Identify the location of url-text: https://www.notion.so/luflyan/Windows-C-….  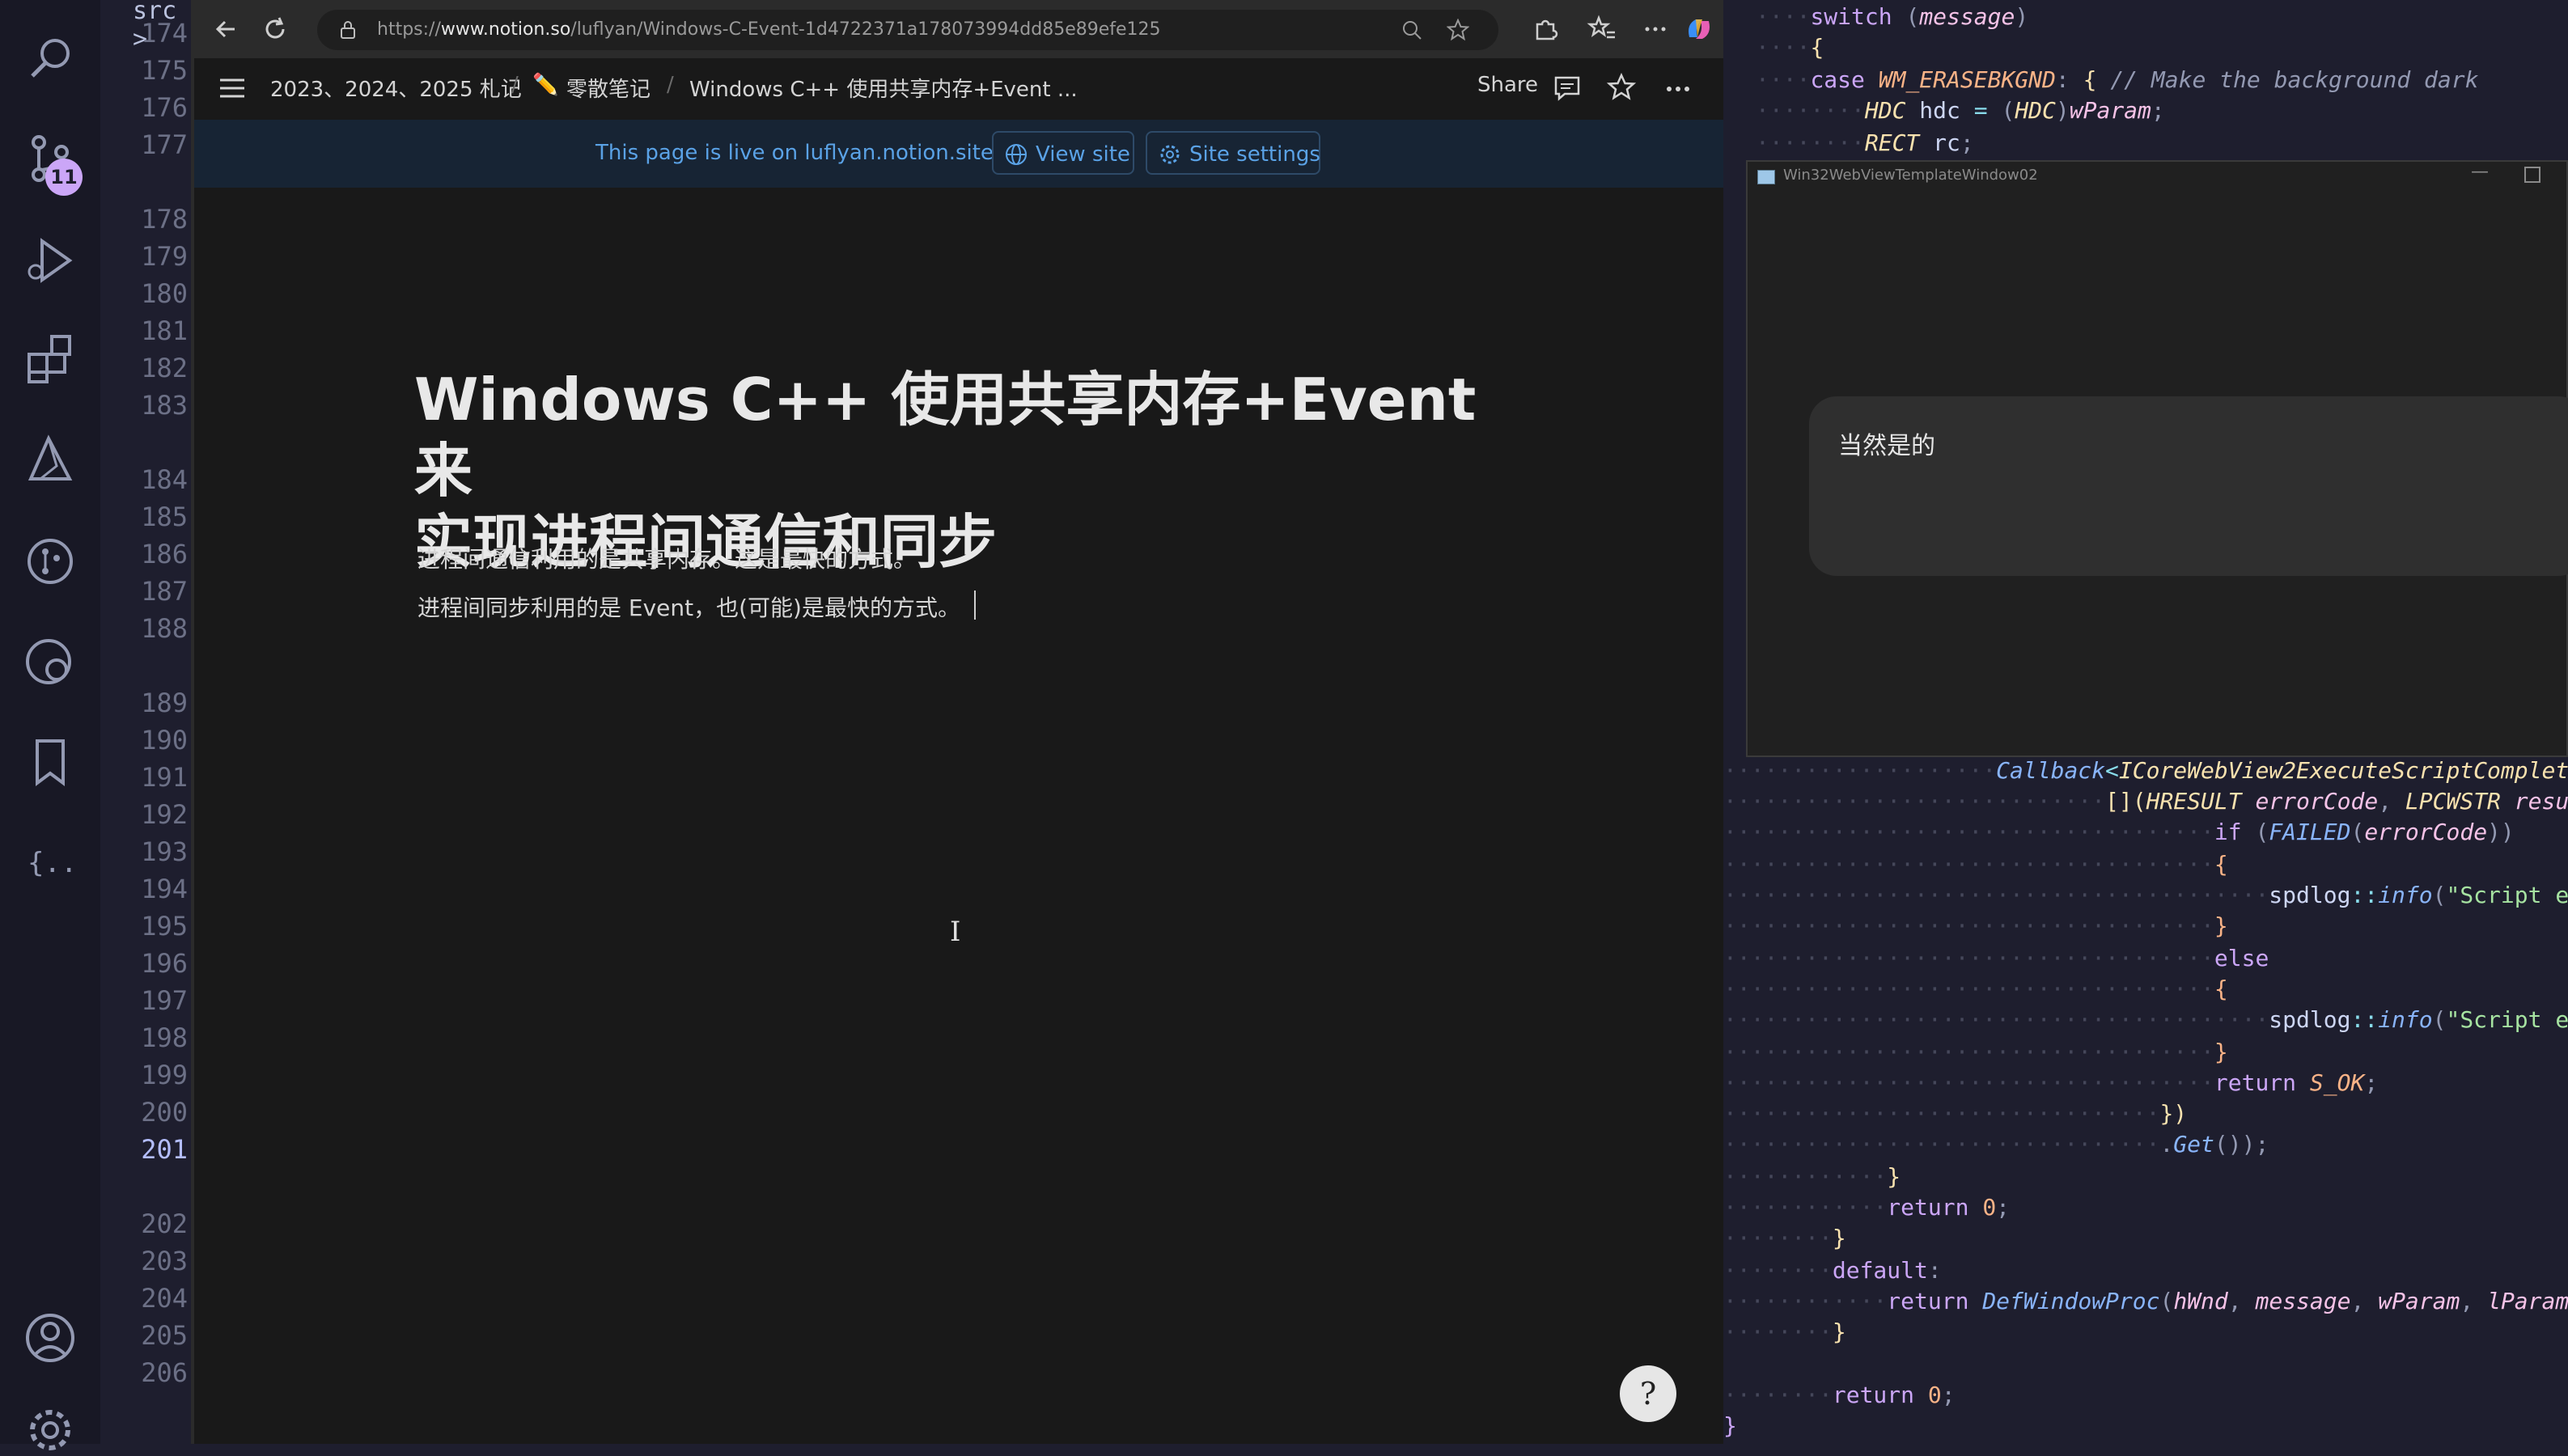
(769, 30).